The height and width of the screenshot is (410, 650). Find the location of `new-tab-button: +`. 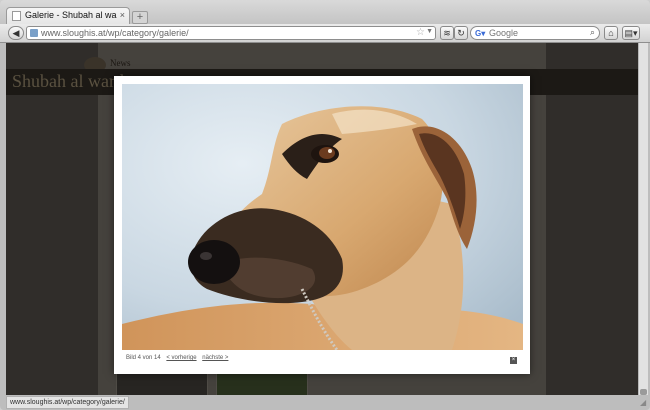

new-tab-button: + is located at coordinates (140, 17).